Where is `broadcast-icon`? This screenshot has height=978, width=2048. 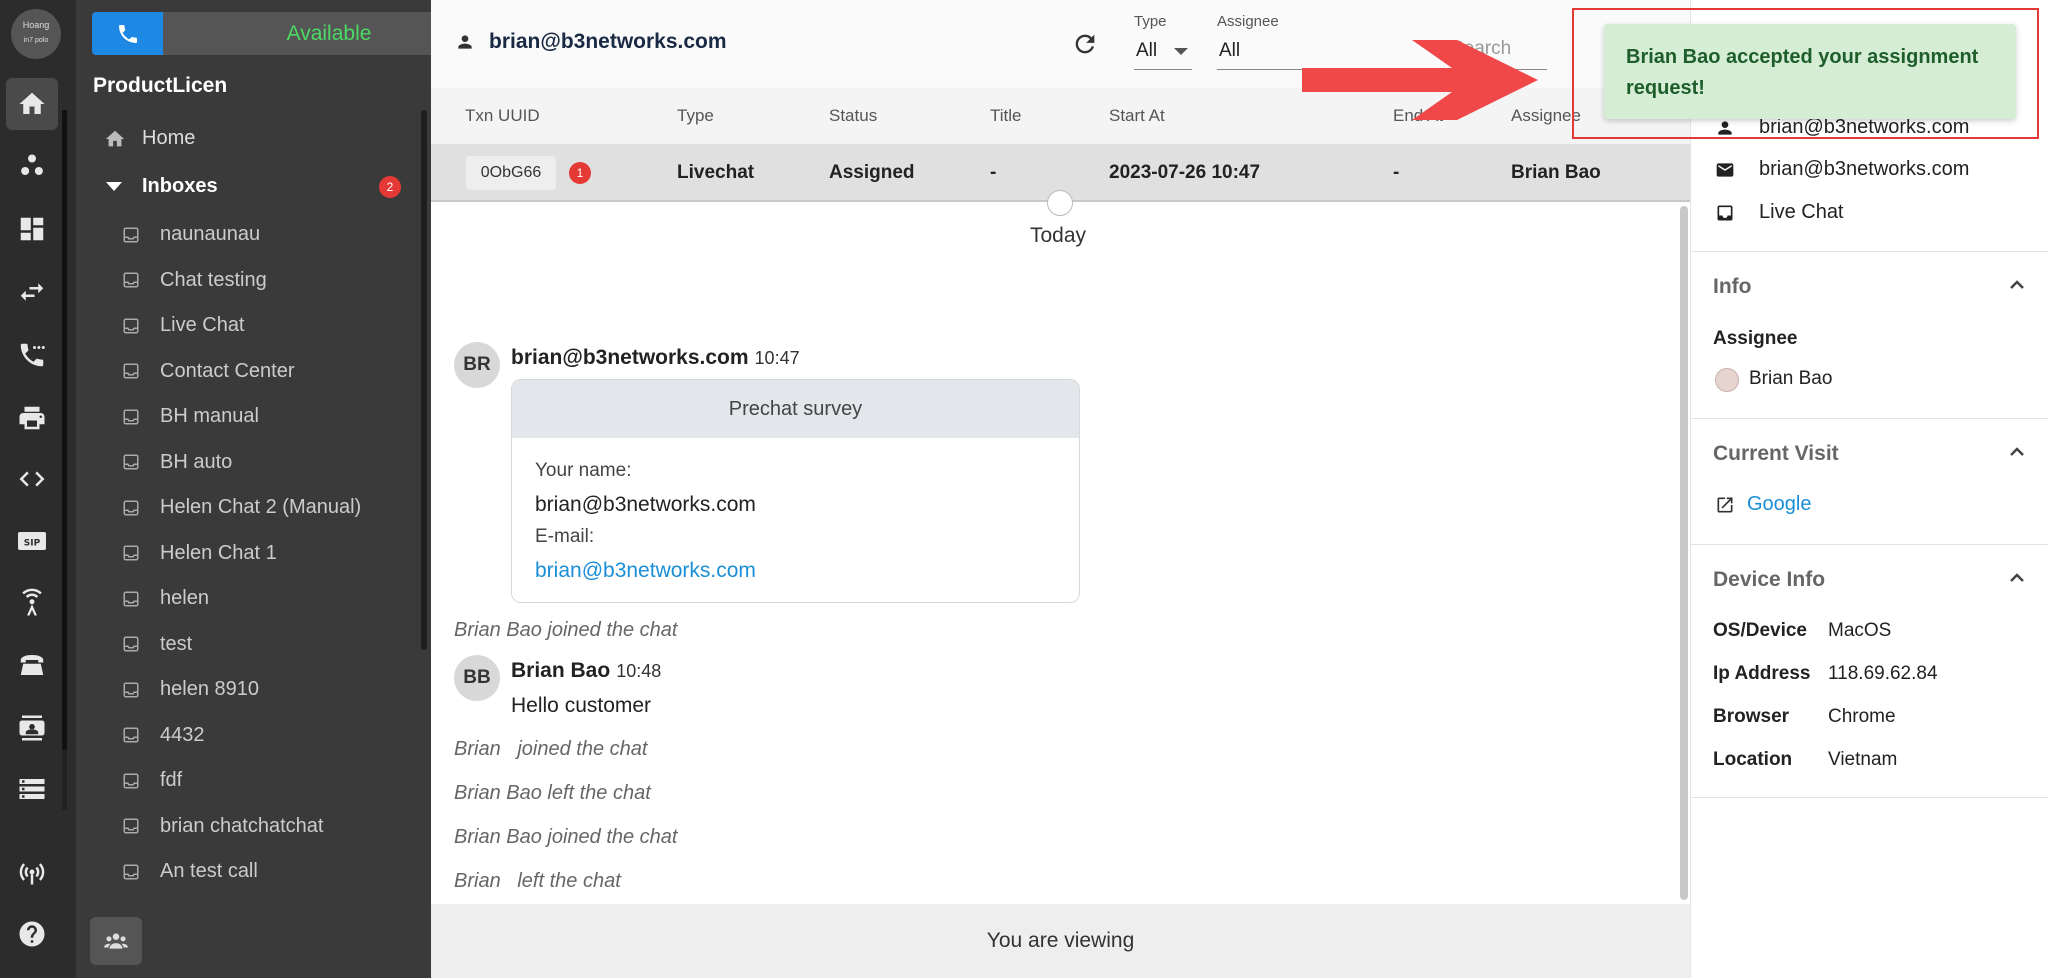 broadcast-icon is located at coordinates (32, 872).